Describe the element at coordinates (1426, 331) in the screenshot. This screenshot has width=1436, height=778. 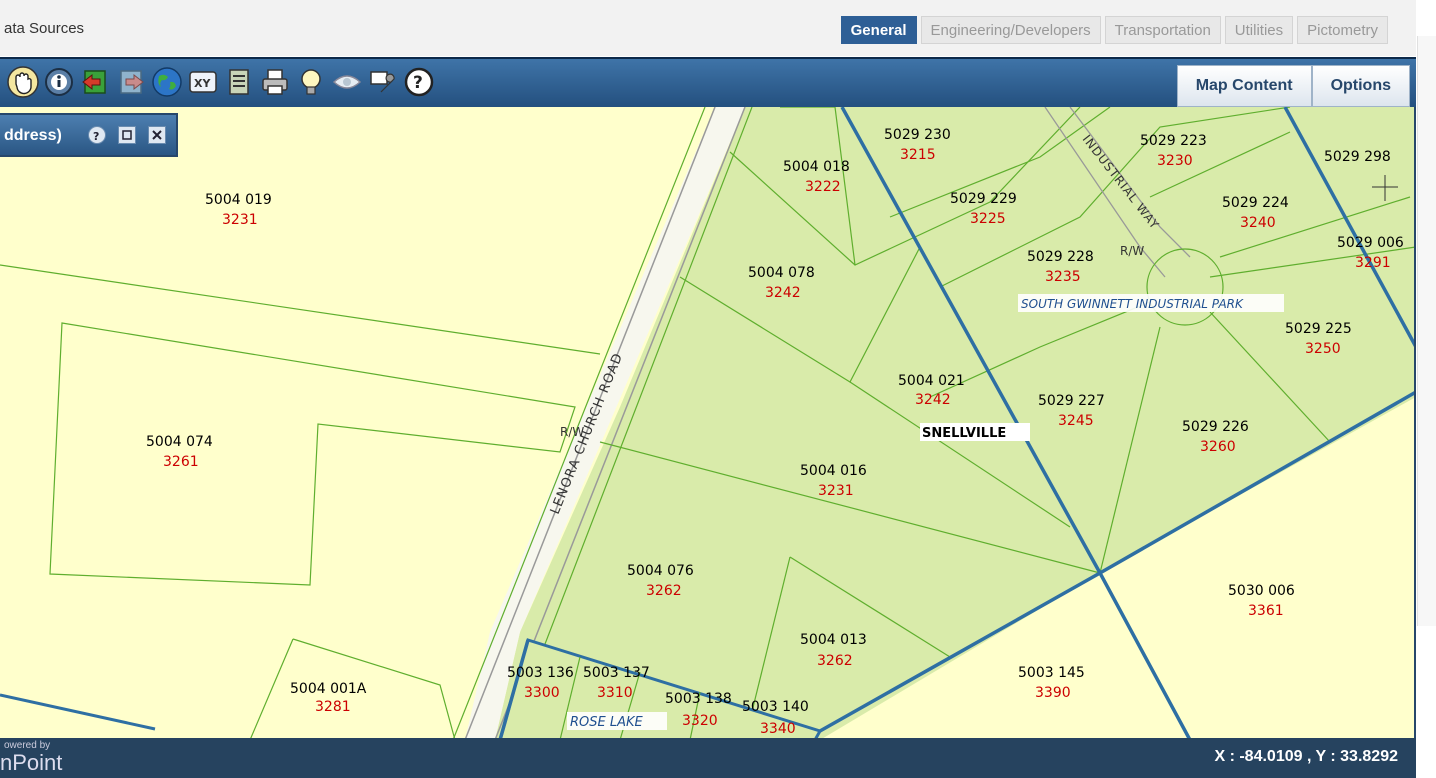
I see `scrollbar` at that location.